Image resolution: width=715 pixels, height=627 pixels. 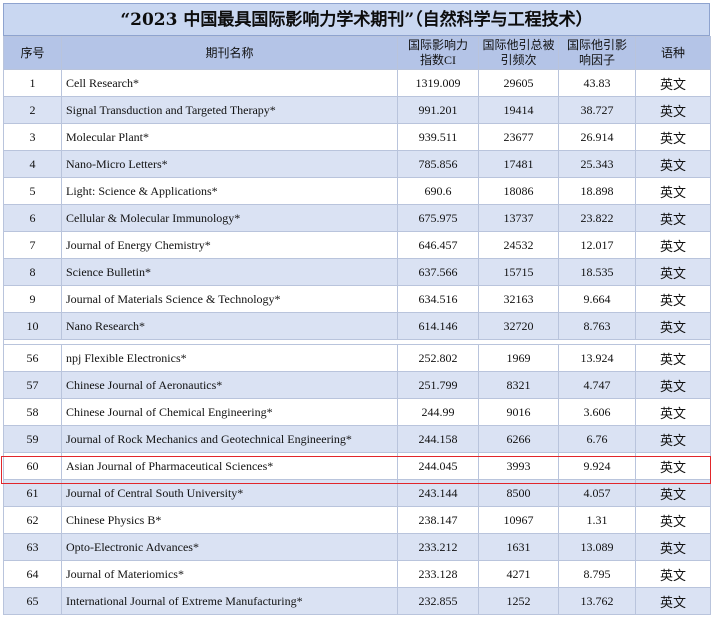 What do you see at coordinates (229, 574) in the screenshot?
I see `cell-journal-name: Journal of Materiomics*` at bounding box center [229, 574].